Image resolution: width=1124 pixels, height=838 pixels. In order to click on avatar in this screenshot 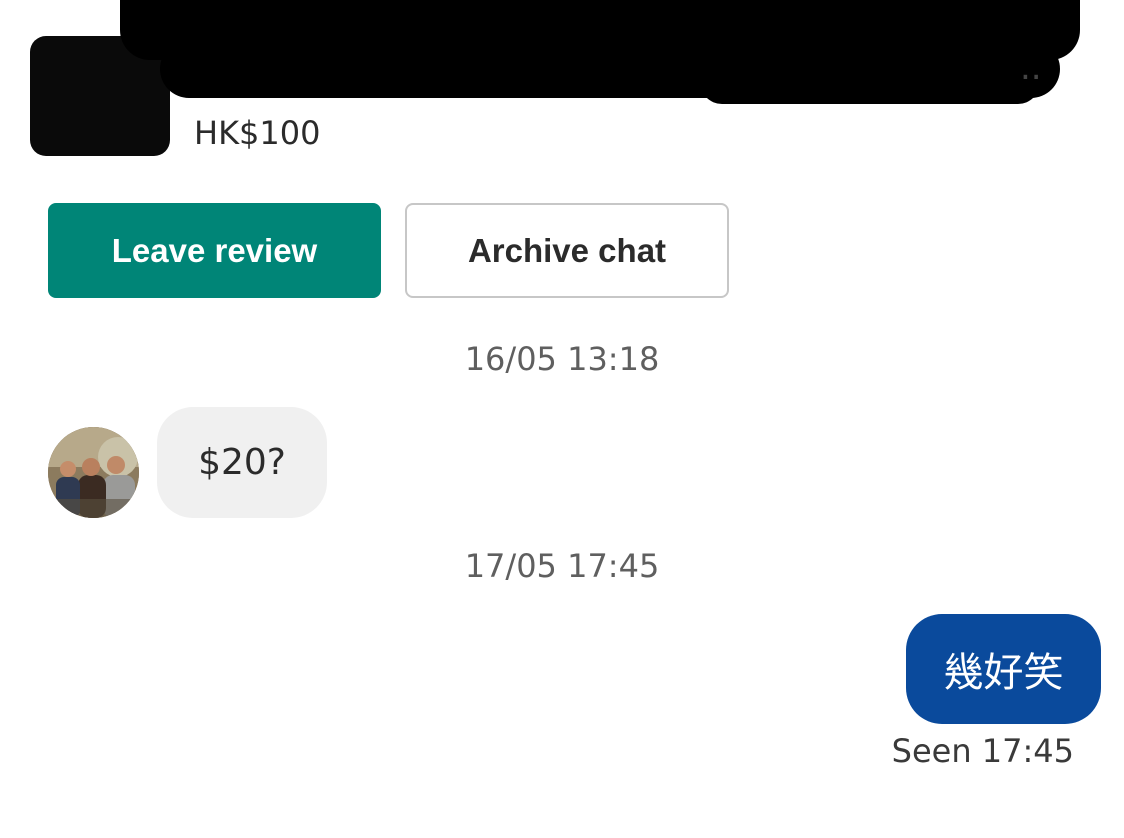, I will do `click(93, 472)`.